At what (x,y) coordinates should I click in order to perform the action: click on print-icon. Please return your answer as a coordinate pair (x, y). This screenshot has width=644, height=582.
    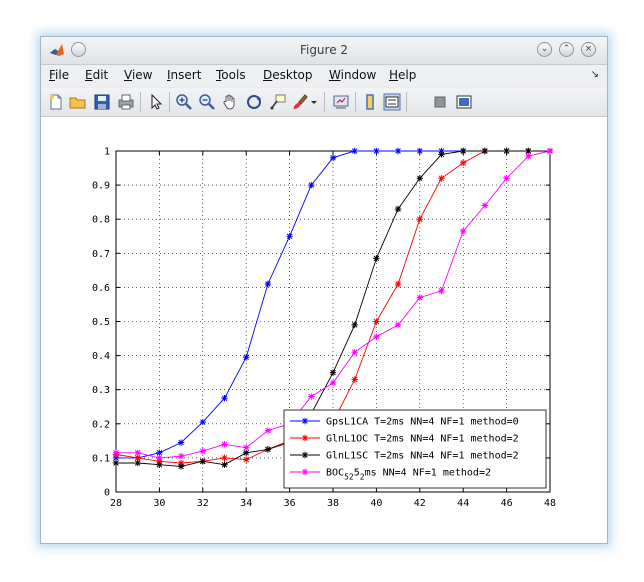
    Looking at the image, I should click on (126, 102).